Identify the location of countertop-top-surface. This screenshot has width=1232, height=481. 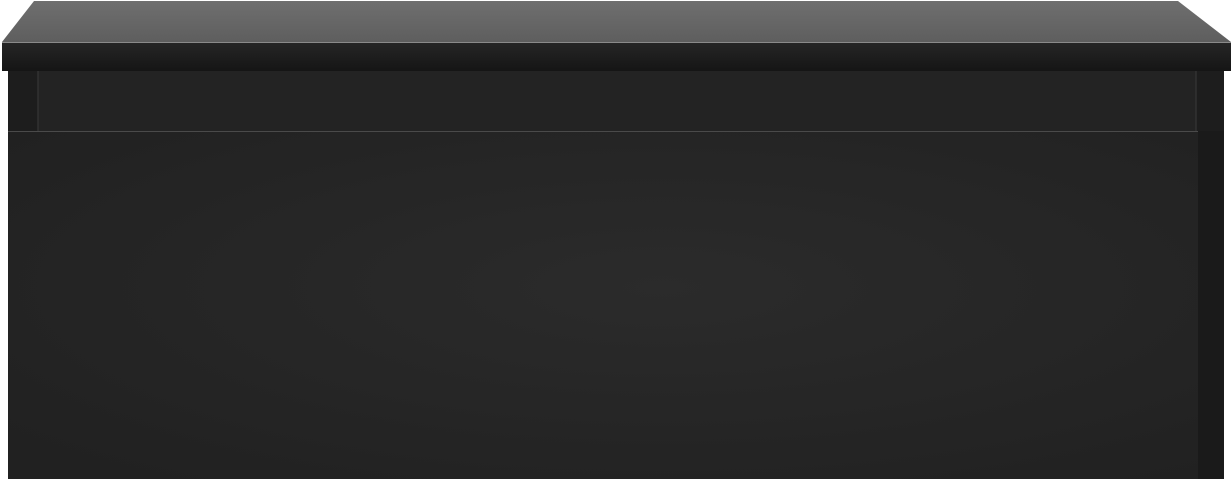
(616, 21).